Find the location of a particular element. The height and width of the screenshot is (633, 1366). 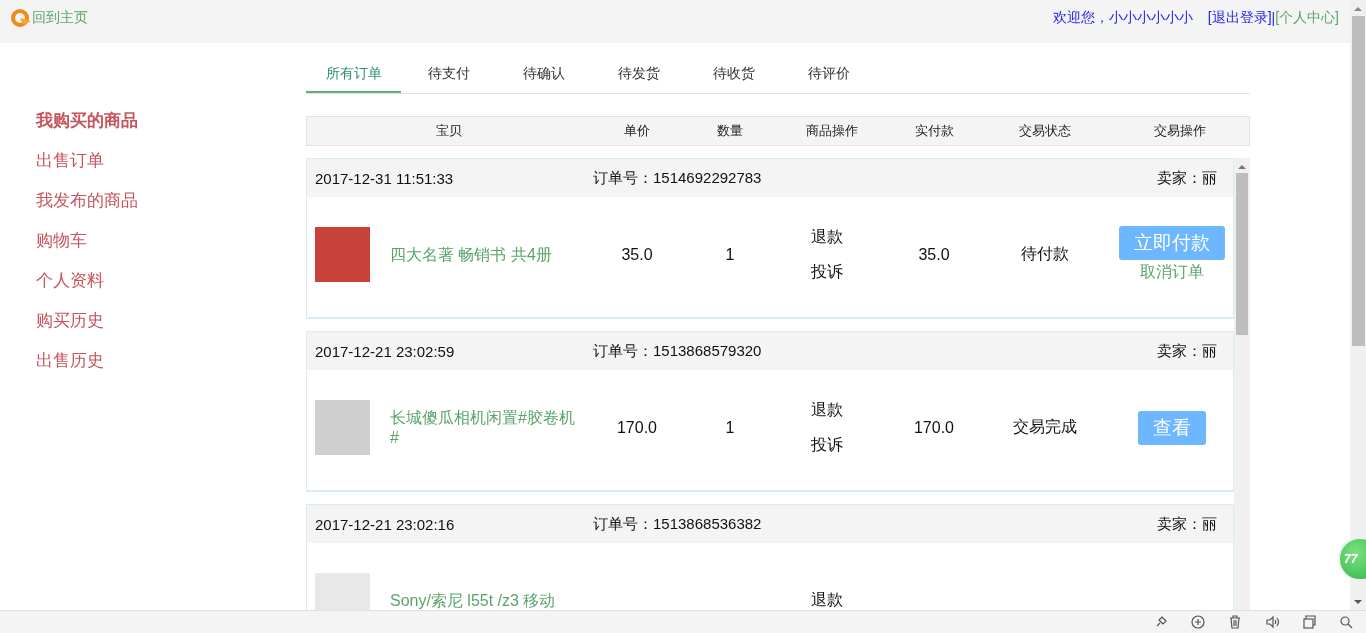

home-link: 回到主页 is located at coordinates (60, 18).